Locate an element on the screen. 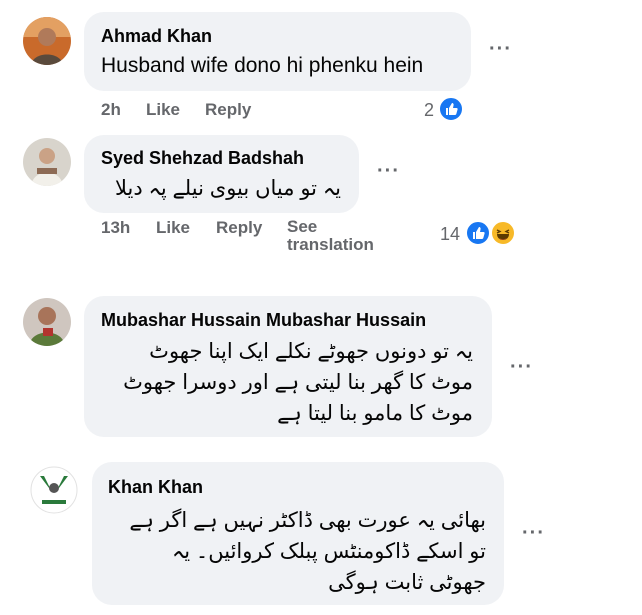  comment-author: Mubashar Hussain Mubashar Hussain is located at coordinates (263, 320).